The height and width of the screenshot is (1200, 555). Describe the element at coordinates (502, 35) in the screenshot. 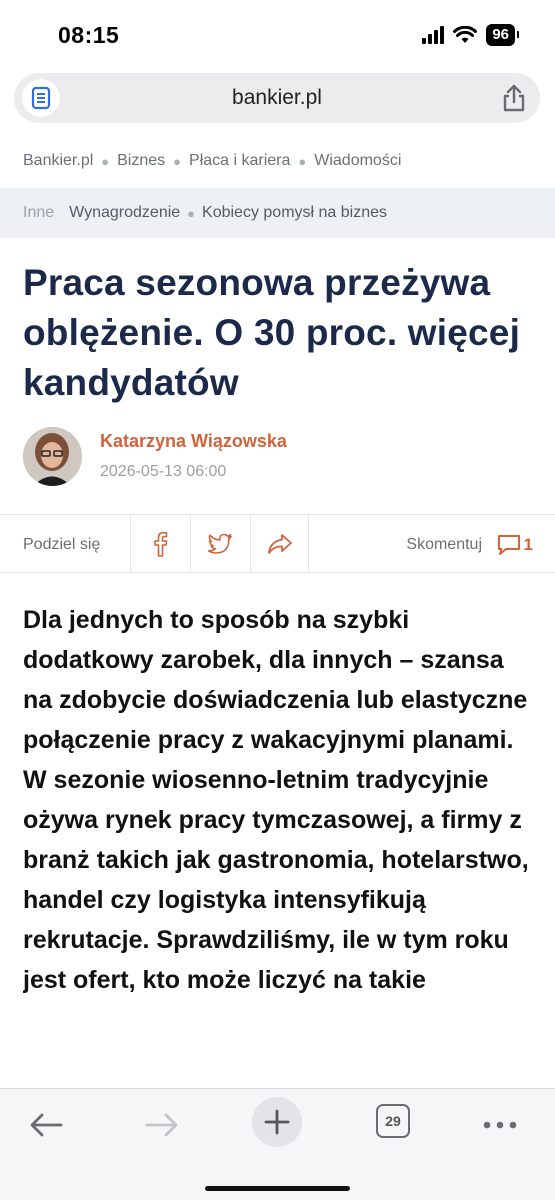

I see `battery-icon: 96` at that location.